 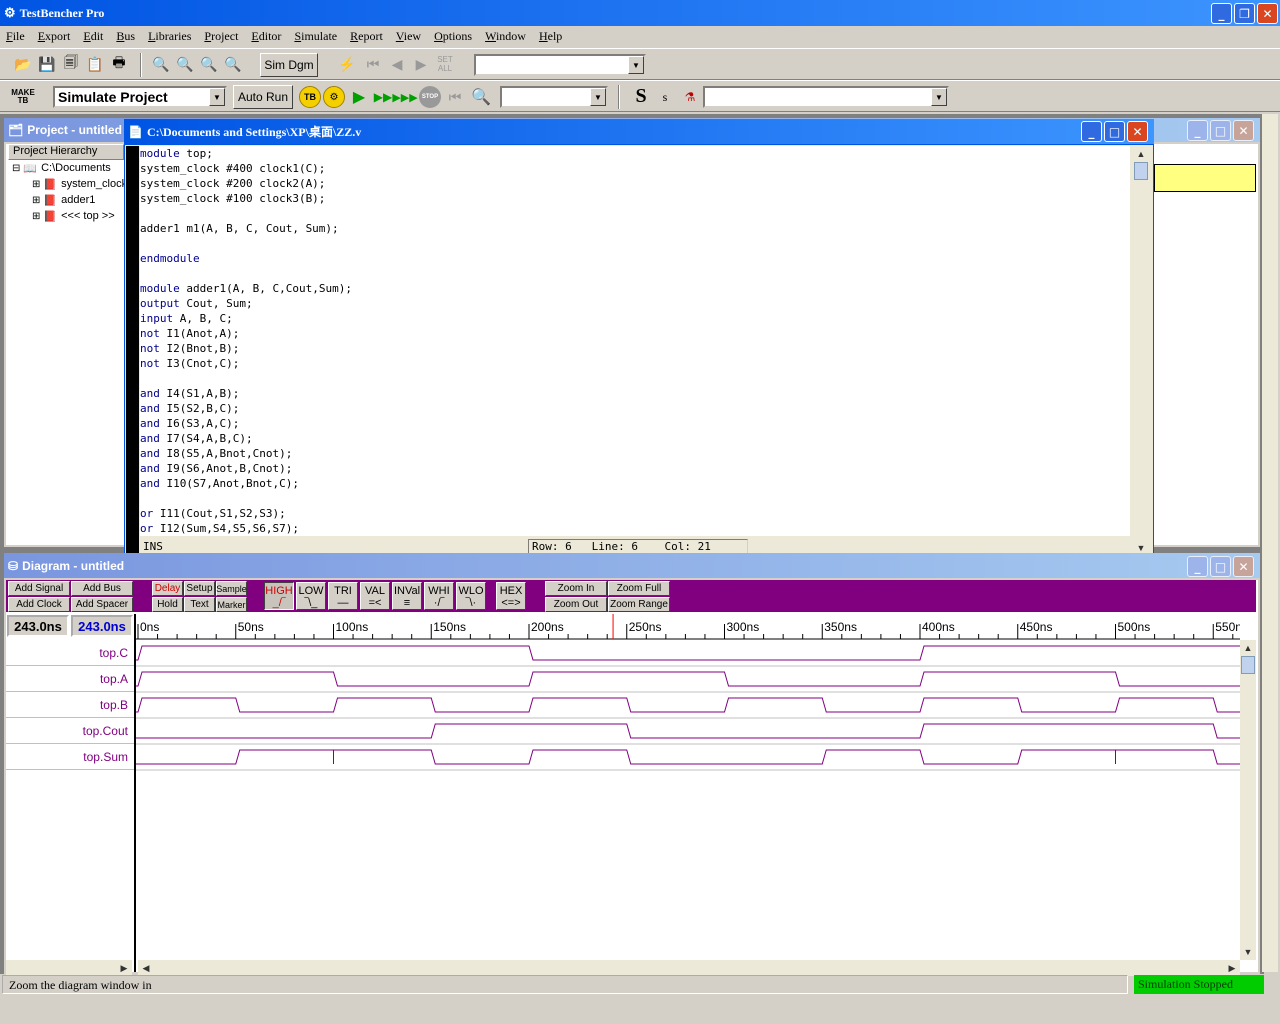 What do you see at coordinates (367, 36) in the screenshot?
I see `menu-report: Report` at bounding box center [367, 36].